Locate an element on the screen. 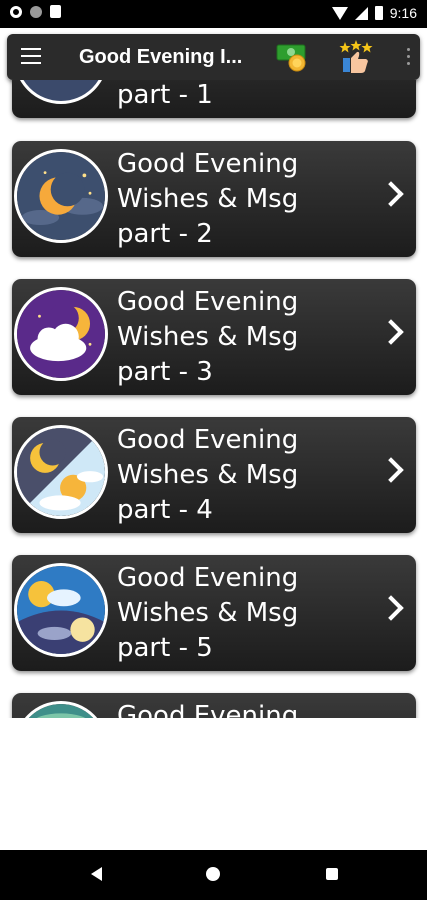 The width and height of the screenshot is (427, 900). back-icon is located at coordinates (96, 874).